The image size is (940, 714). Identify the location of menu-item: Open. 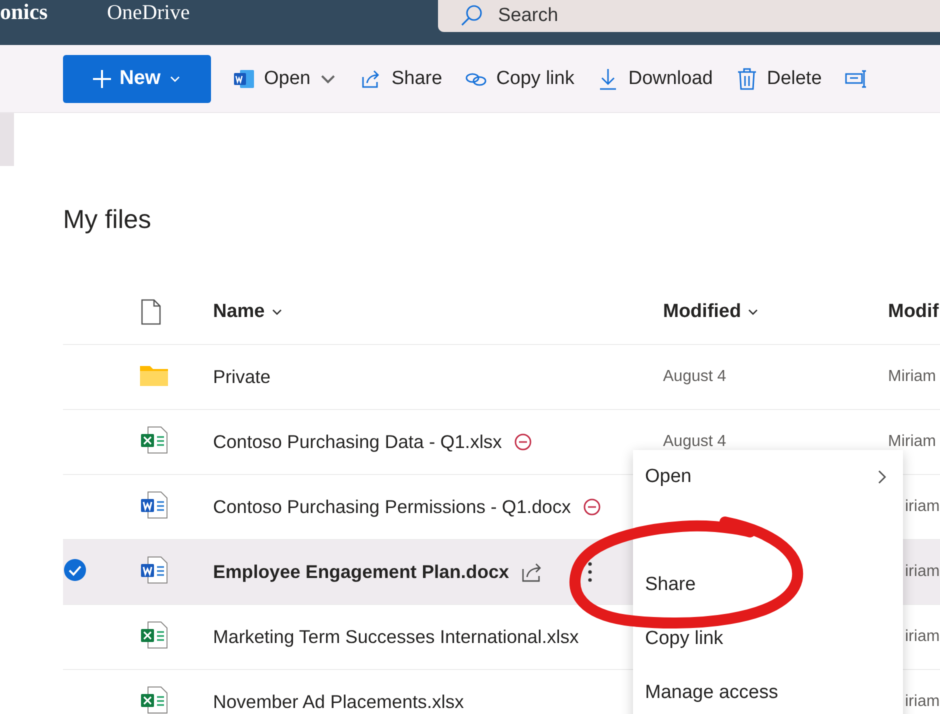
(768, 477).